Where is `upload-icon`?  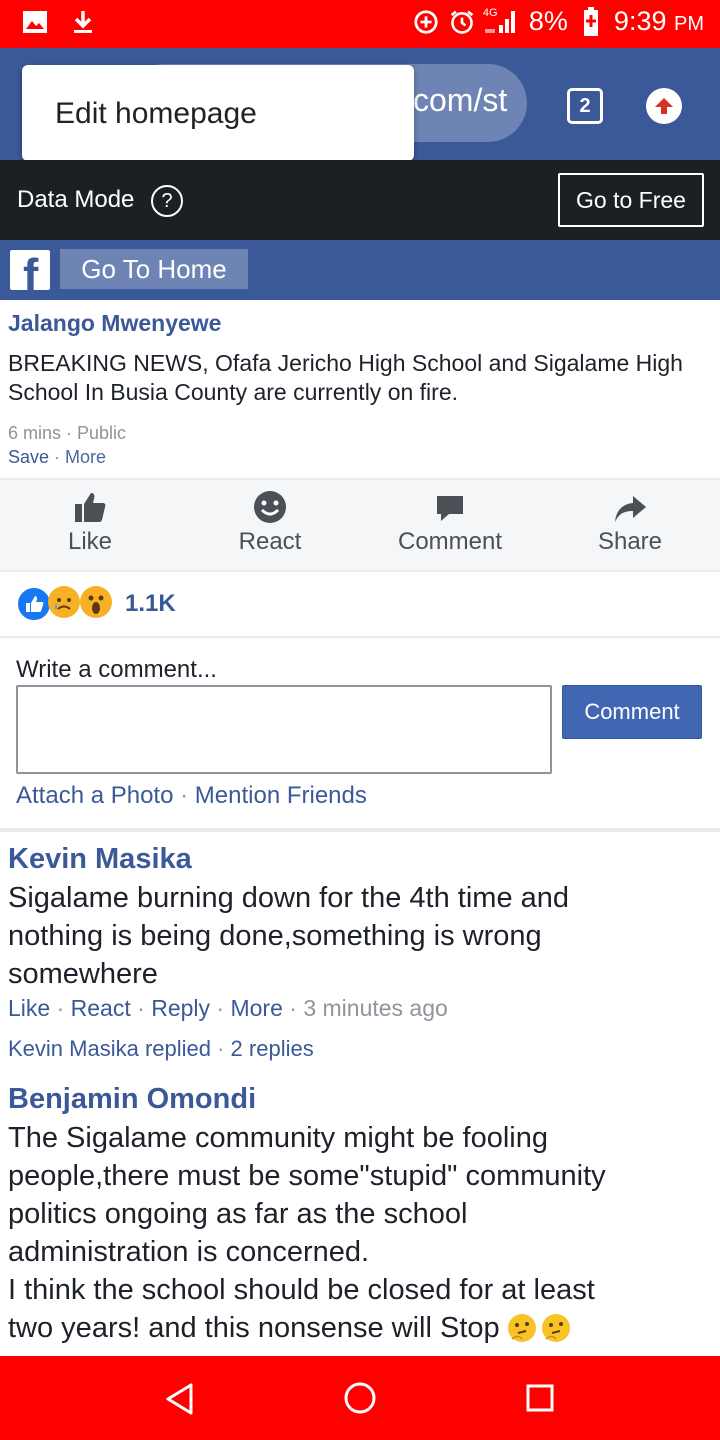 upload-icon is located at coordinates (664, 106).